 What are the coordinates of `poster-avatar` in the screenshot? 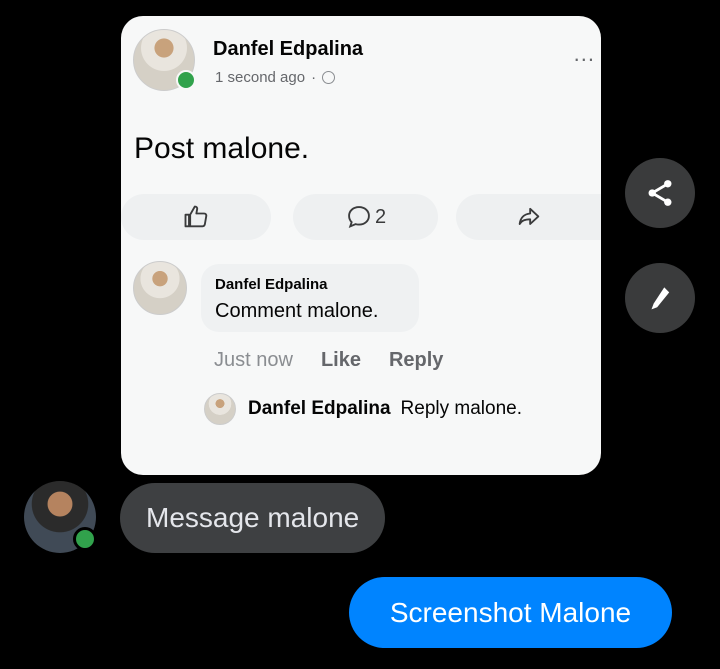 It's located at (164, 60).